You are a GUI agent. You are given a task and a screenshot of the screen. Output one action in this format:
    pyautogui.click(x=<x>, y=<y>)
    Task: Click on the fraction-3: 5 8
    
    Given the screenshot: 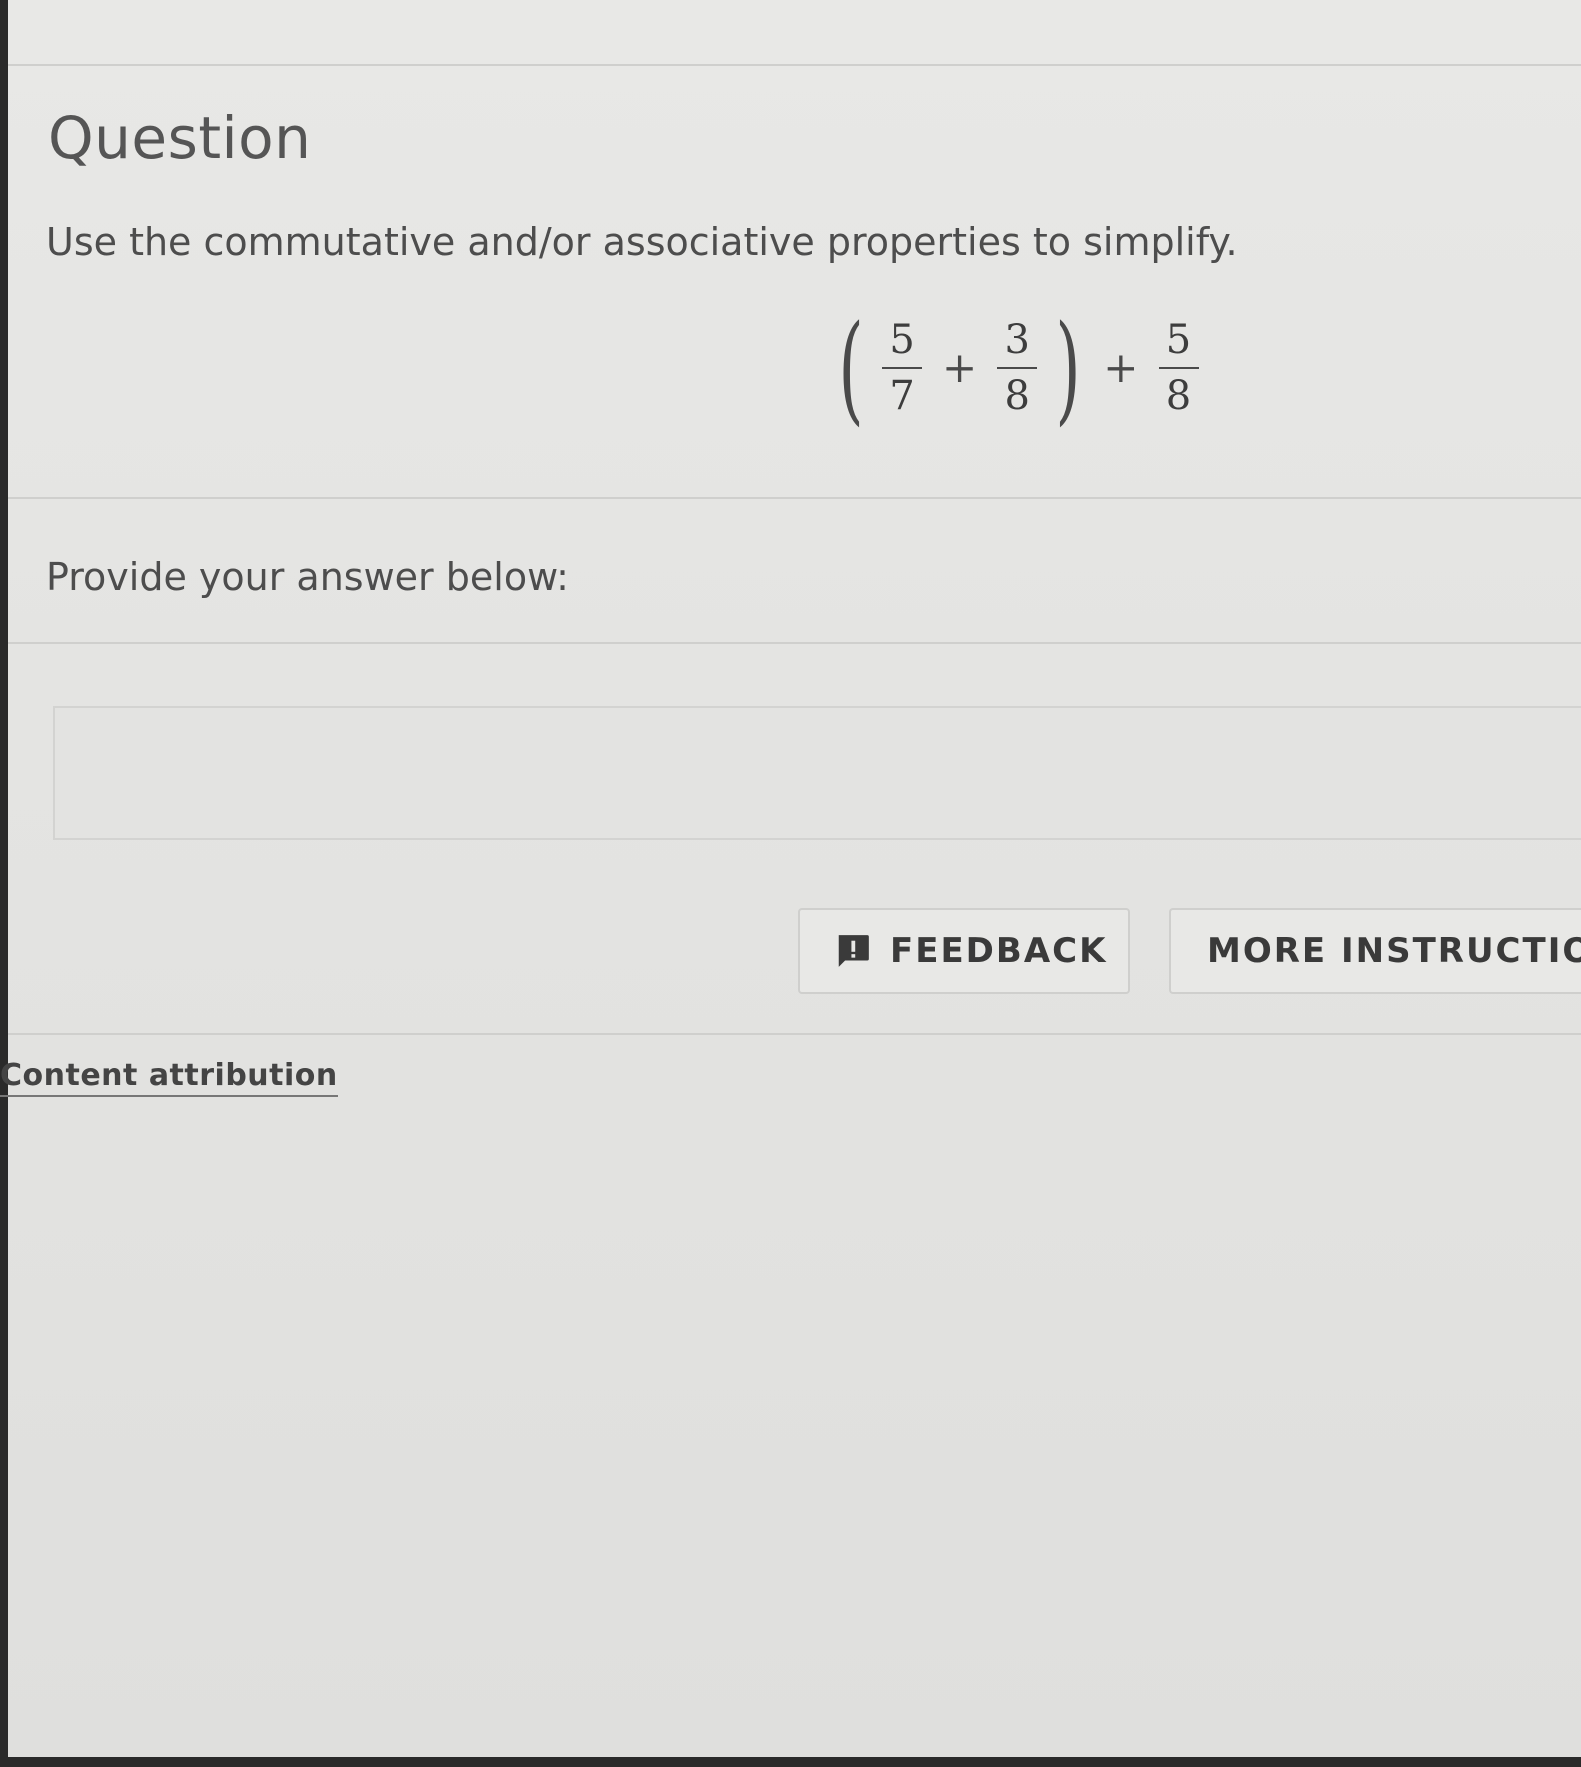 What is the action you would take?
    pyautogui.click(x=1178, y=368)
    